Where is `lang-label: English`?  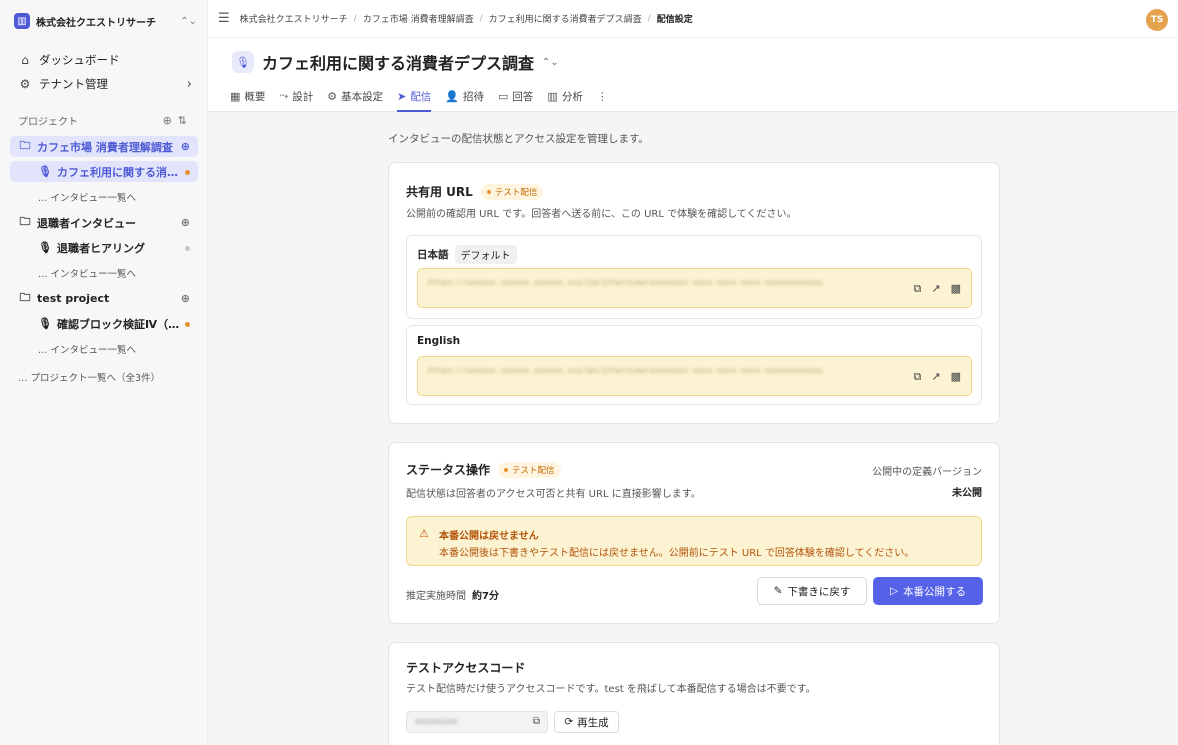
lang-label: English is located at coordinates (438, 341).